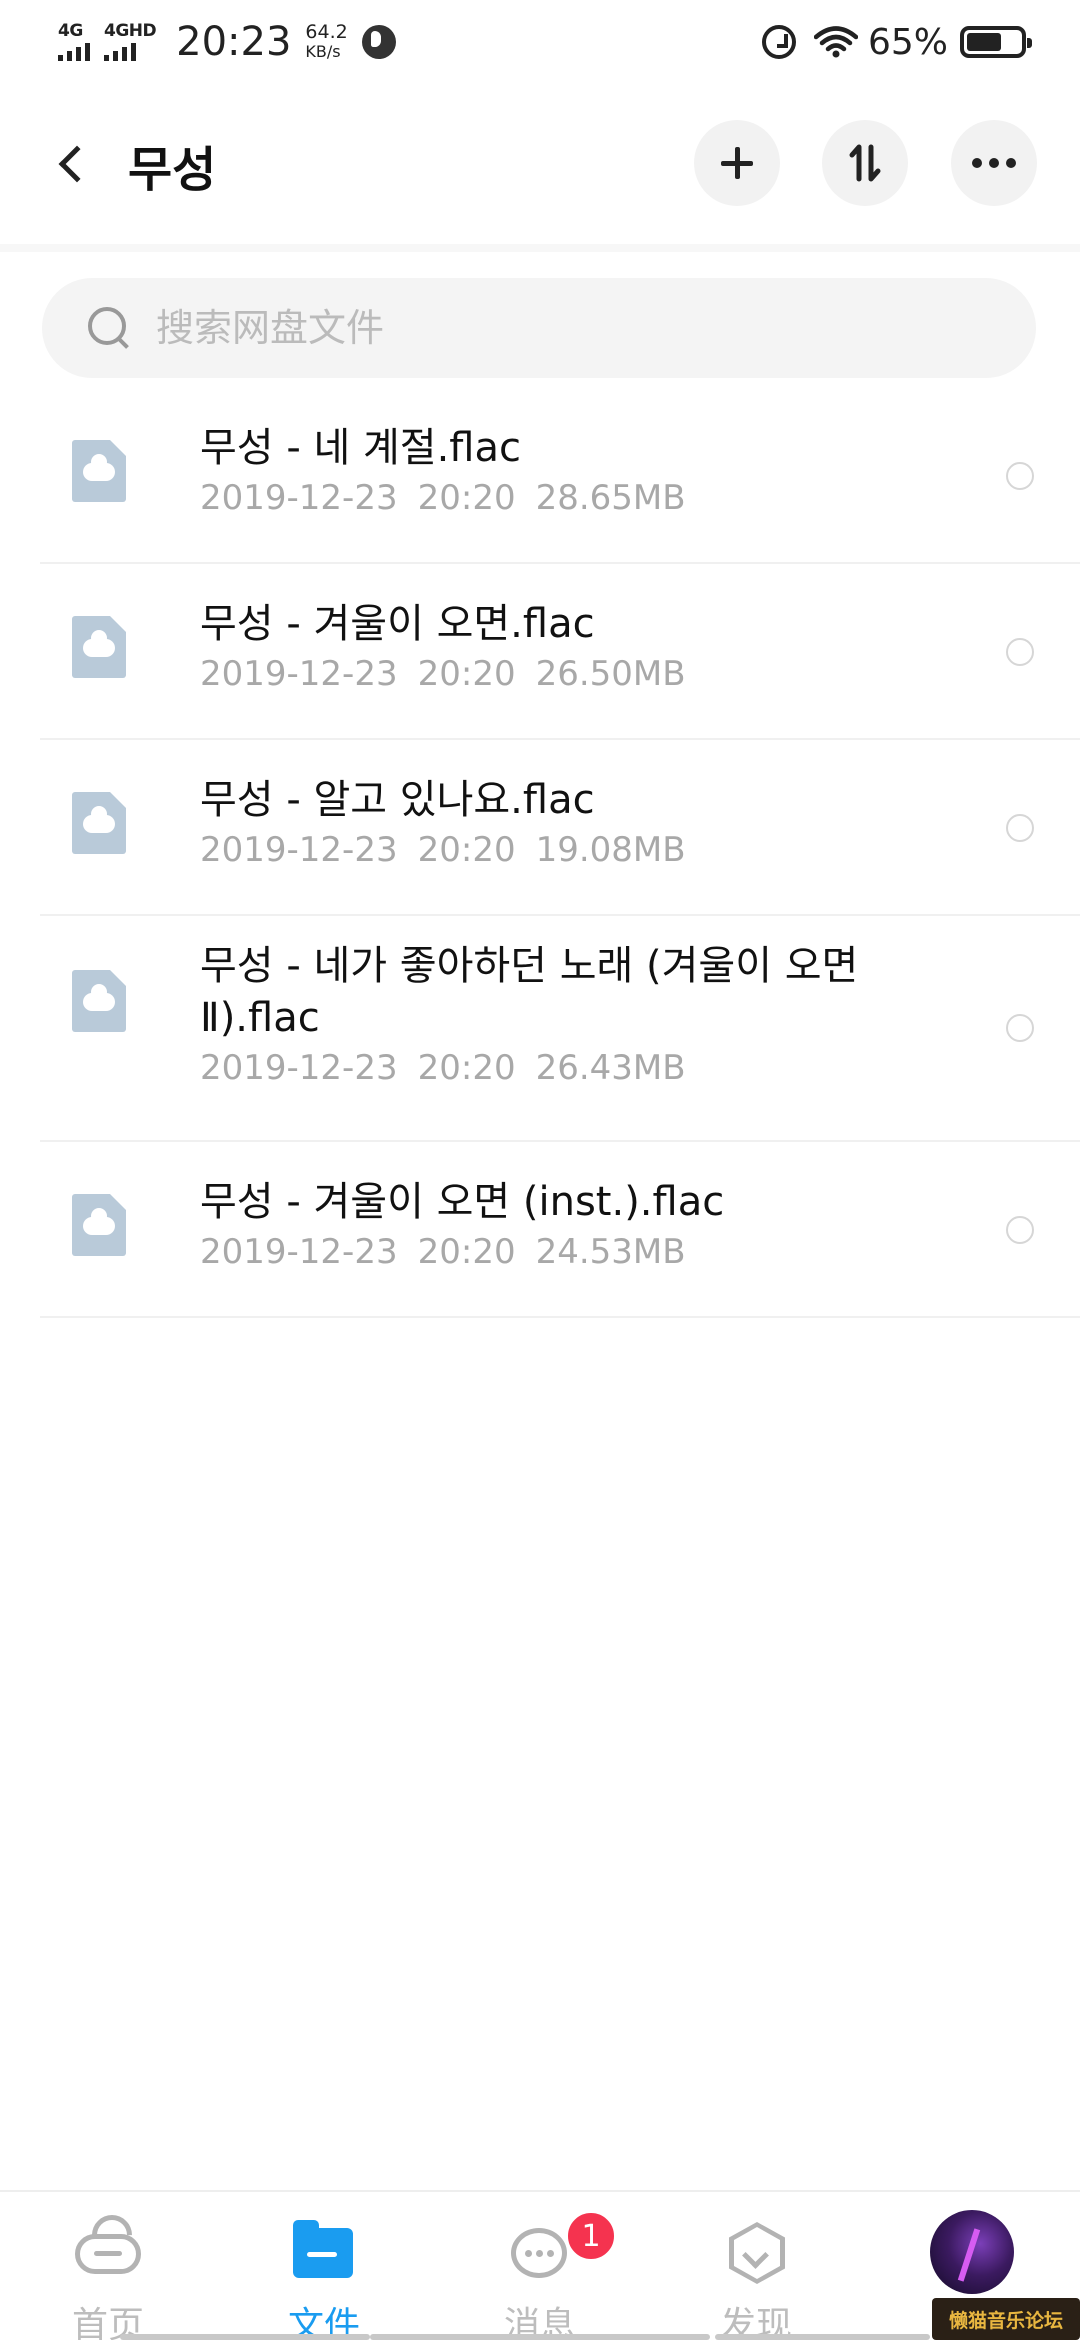 This screenshot has width=1080, height=2340. I want to click on file-name: 무성 - 겨울이 오면.flac, so click(397, 624).